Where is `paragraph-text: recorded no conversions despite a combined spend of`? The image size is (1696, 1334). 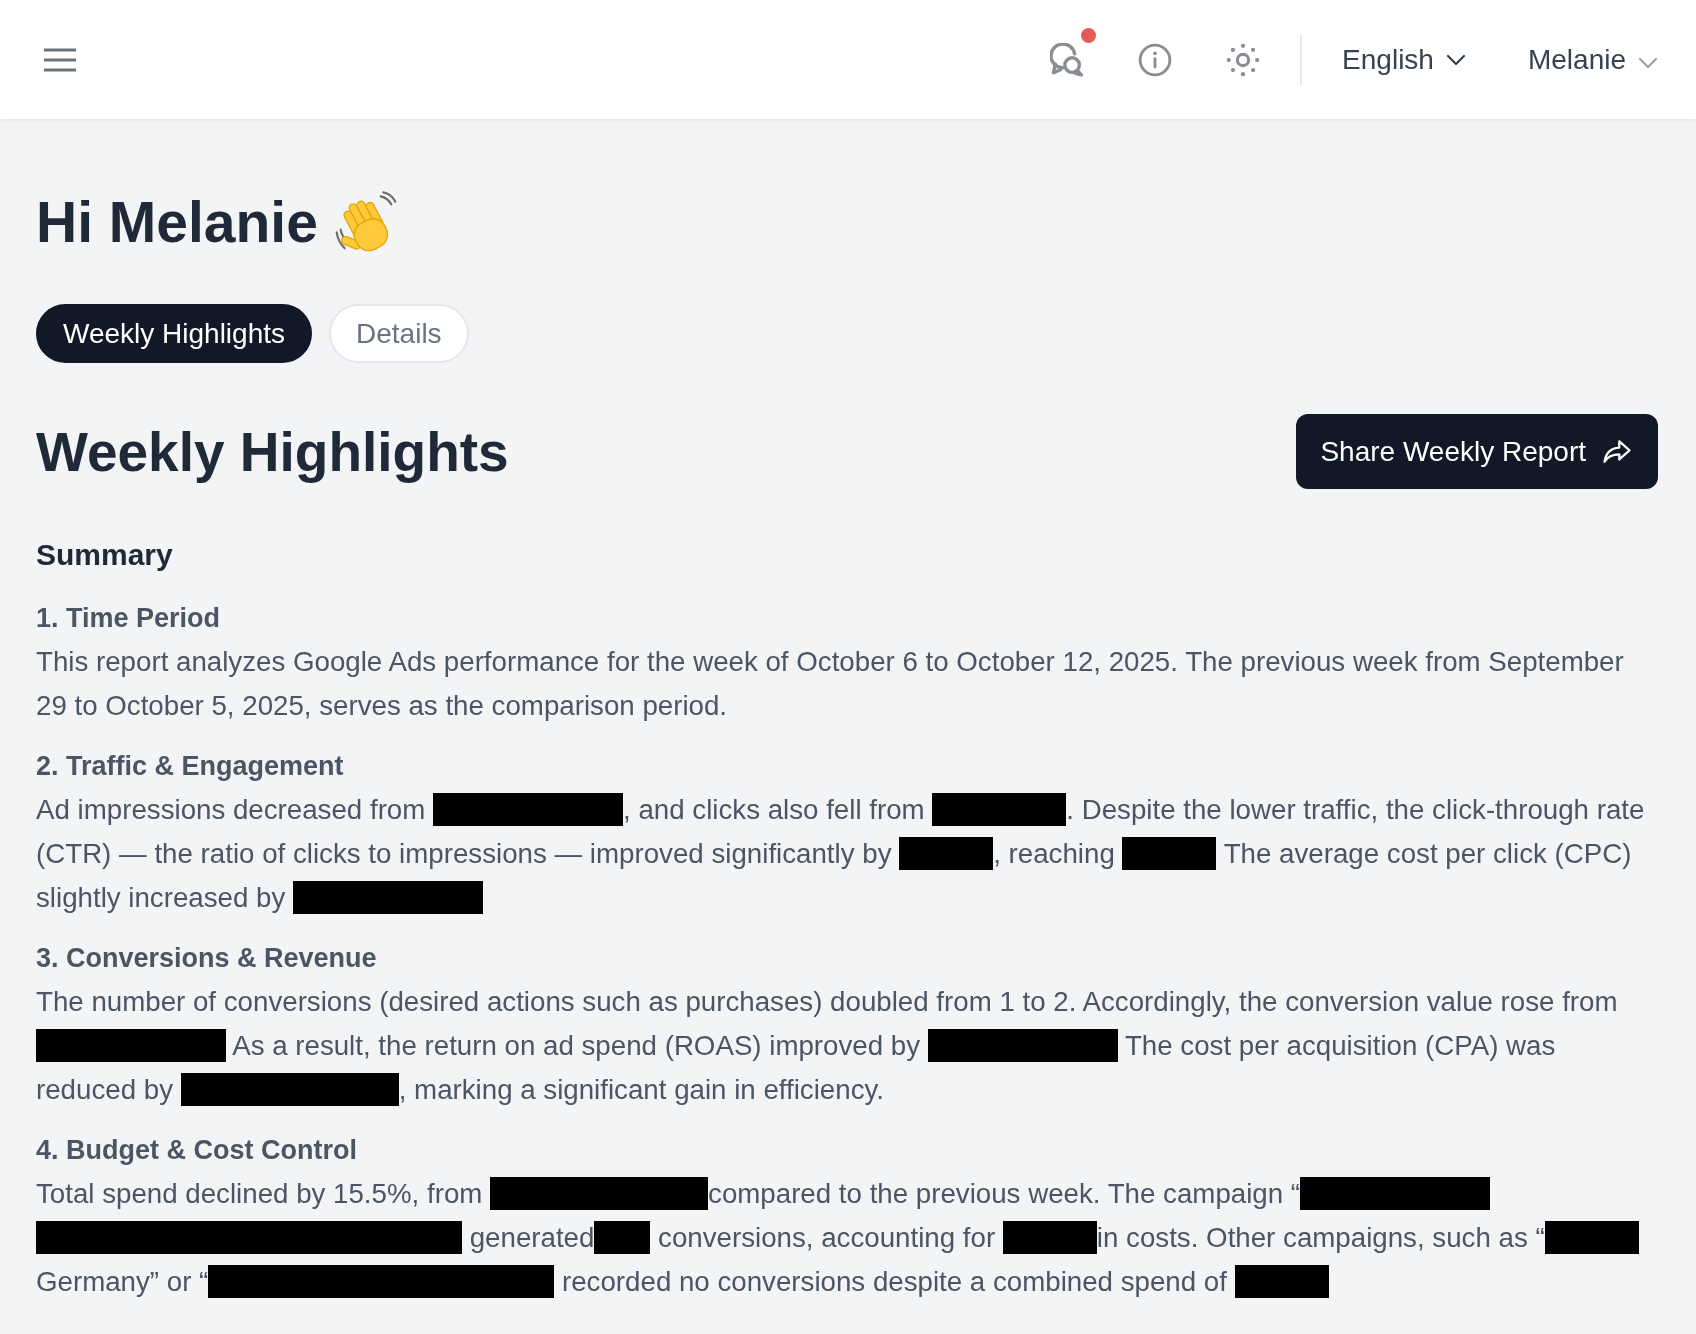
paragraph-text: recorded no conversions despite a combined spend of is located at coordinates (894, 1281).